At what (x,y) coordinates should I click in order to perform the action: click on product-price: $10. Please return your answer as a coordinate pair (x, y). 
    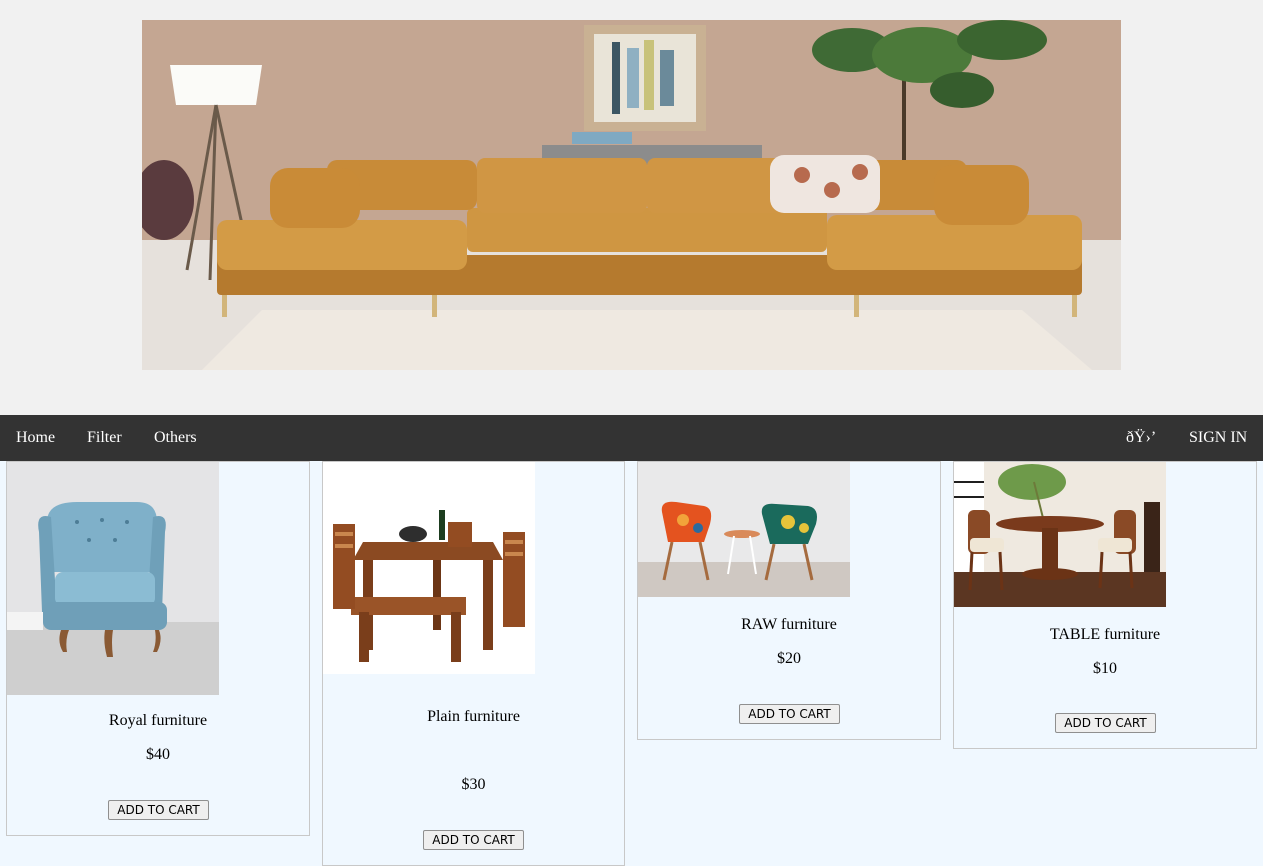
    Looking at the image, I should click on (1105, 668).